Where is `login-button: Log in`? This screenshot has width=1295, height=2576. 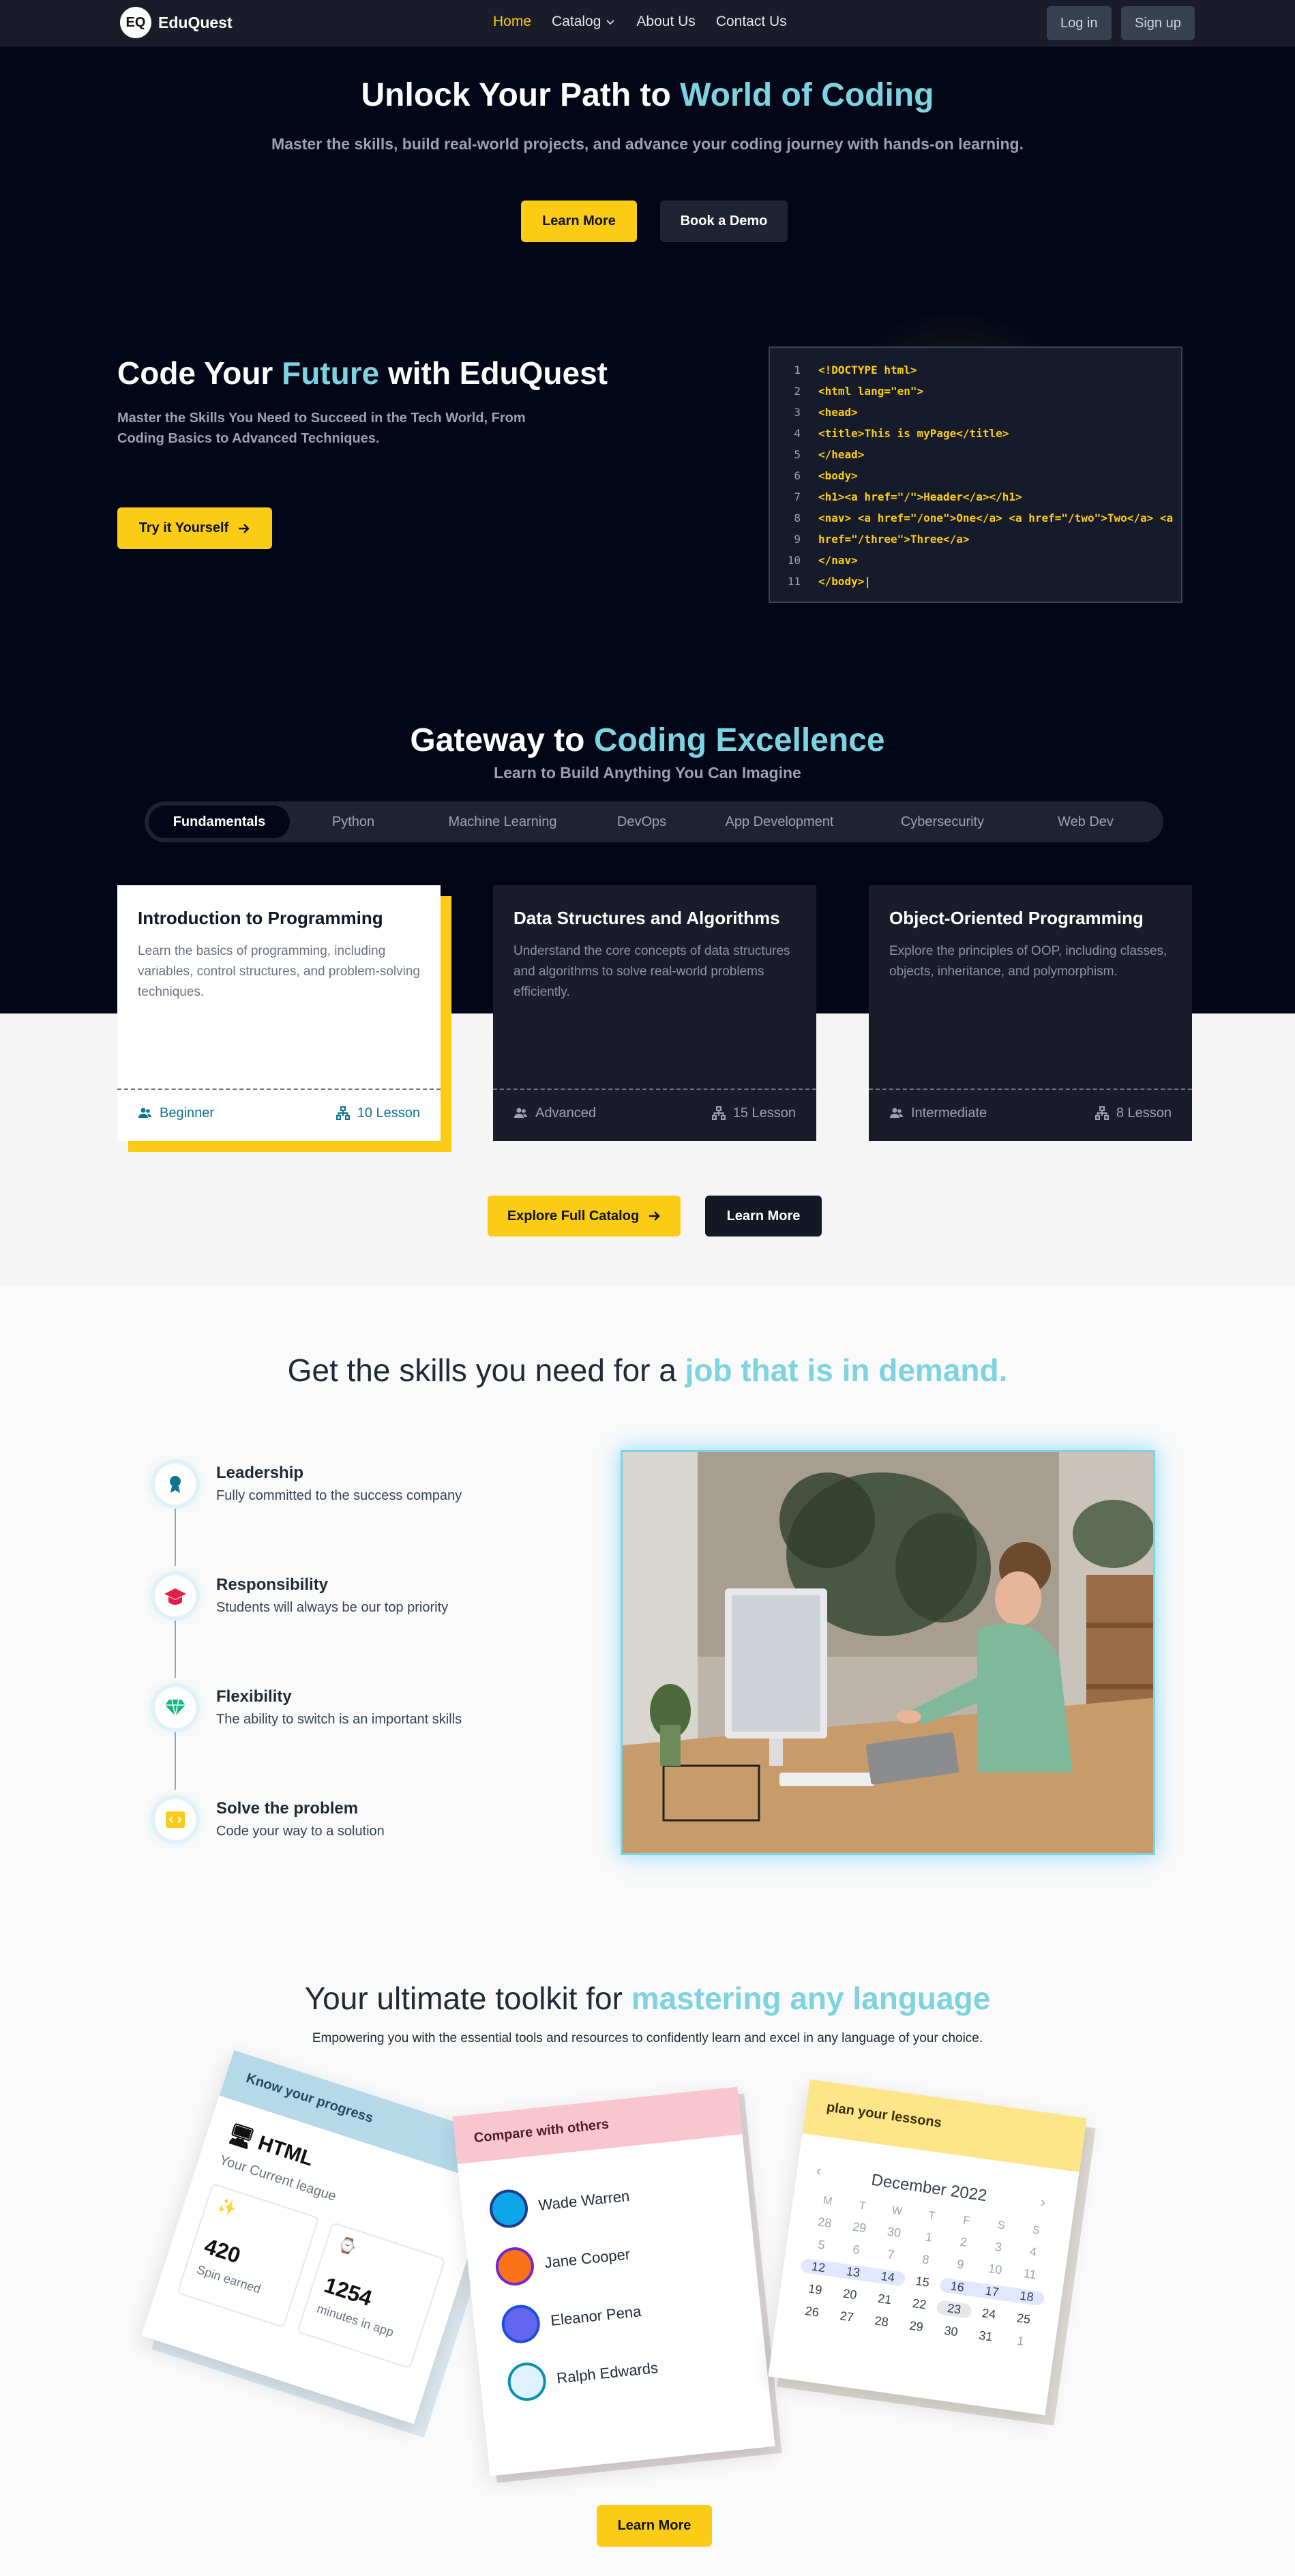 login-button: Log in is located at coordinates (1079, 23).